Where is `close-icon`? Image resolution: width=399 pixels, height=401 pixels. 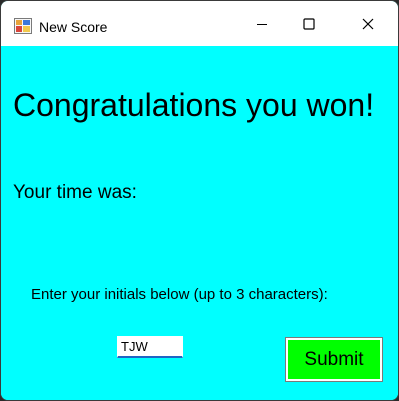 close-icon is located at coordinates (368, 23).